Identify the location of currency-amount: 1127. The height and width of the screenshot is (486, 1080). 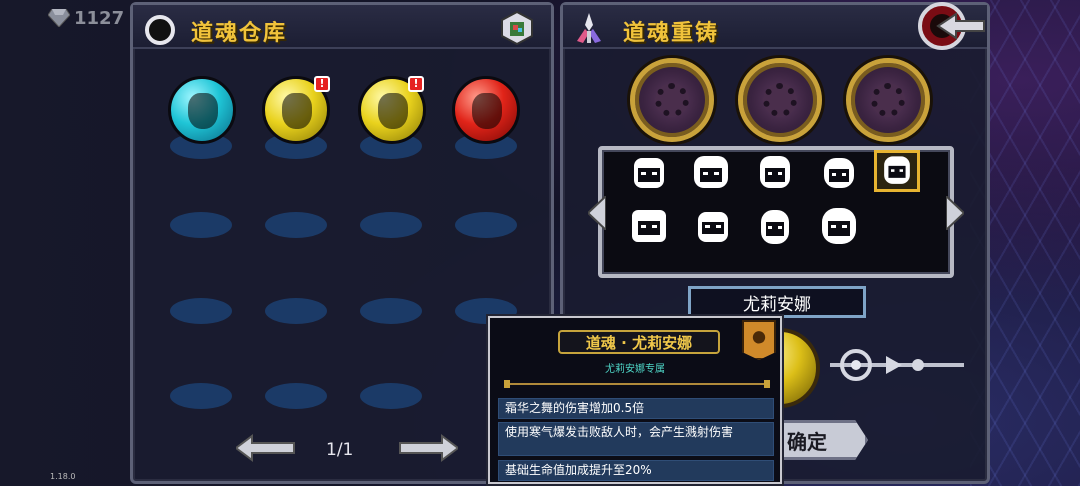
(99, 18).